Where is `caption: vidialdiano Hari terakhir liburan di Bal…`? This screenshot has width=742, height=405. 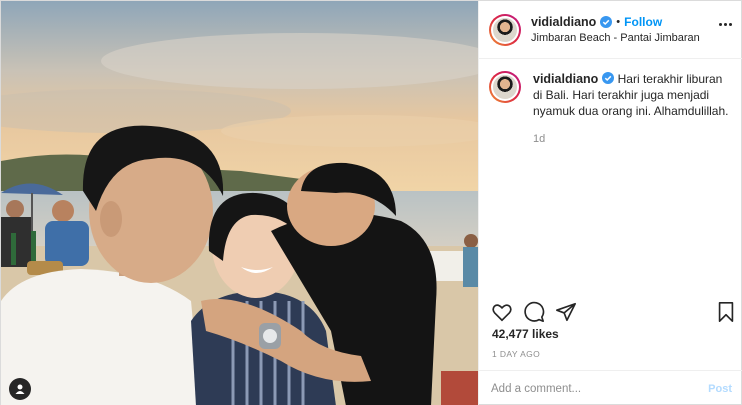
caption: vidialdiano Hari terakhir liburan di Bal… is located at coordinates (611, 109).